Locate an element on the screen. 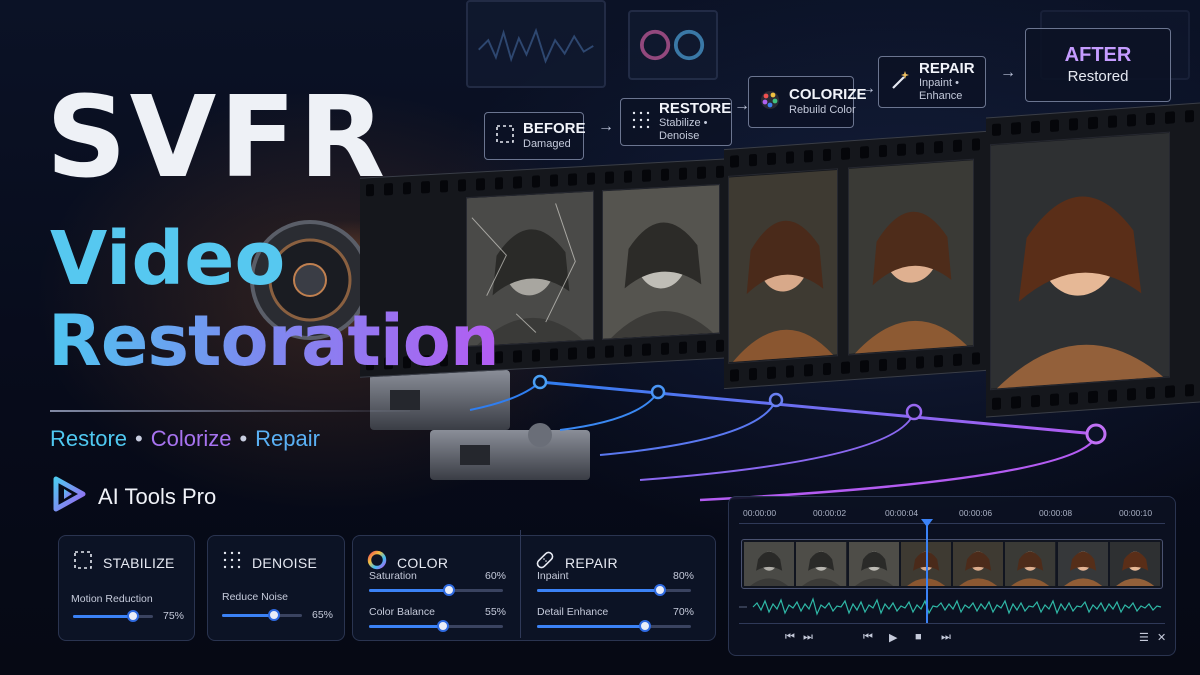  play-logo-icon is located at coordinates (68, 496).